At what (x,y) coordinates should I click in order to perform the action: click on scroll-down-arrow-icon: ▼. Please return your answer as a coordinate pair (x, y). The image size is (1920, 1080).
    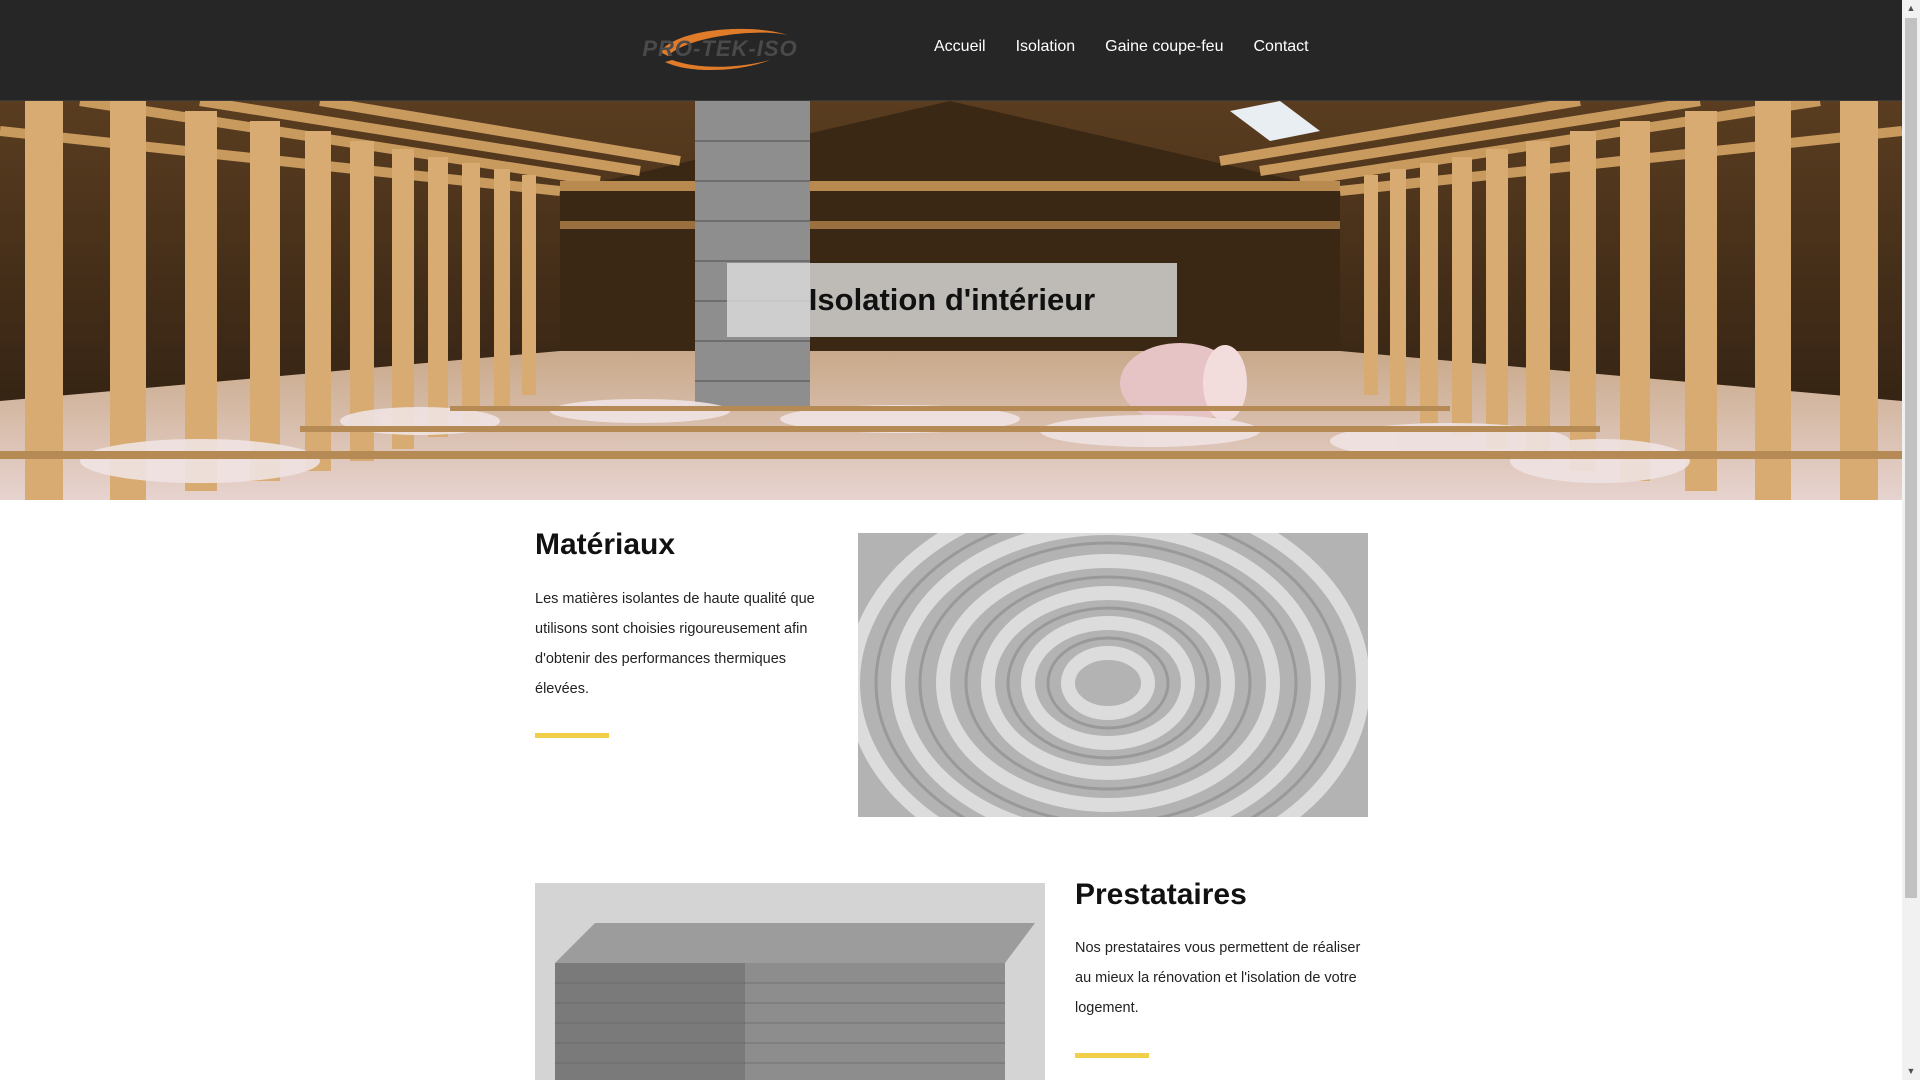
    Looking at the image, I should click on (1911, 1071).